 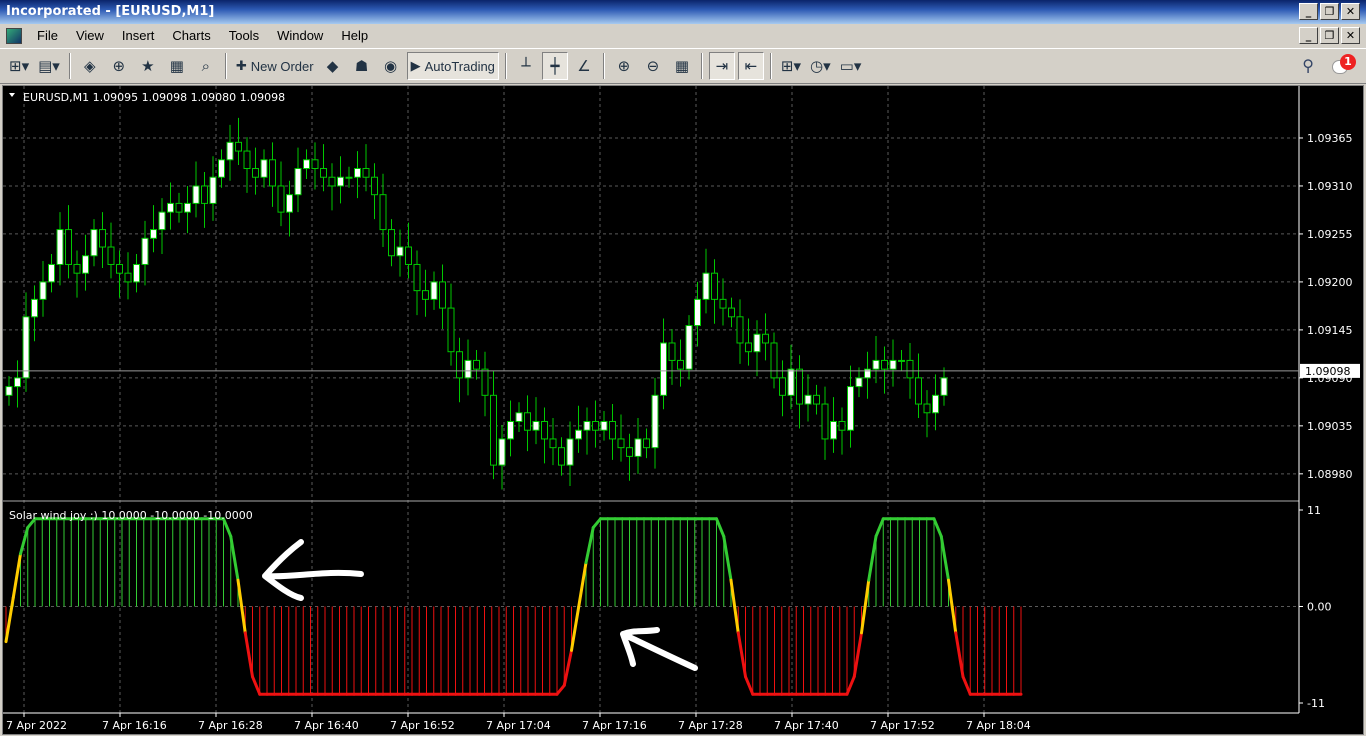 I want to click on current-price-label: 1.09098, so click(x=1328, y=371).